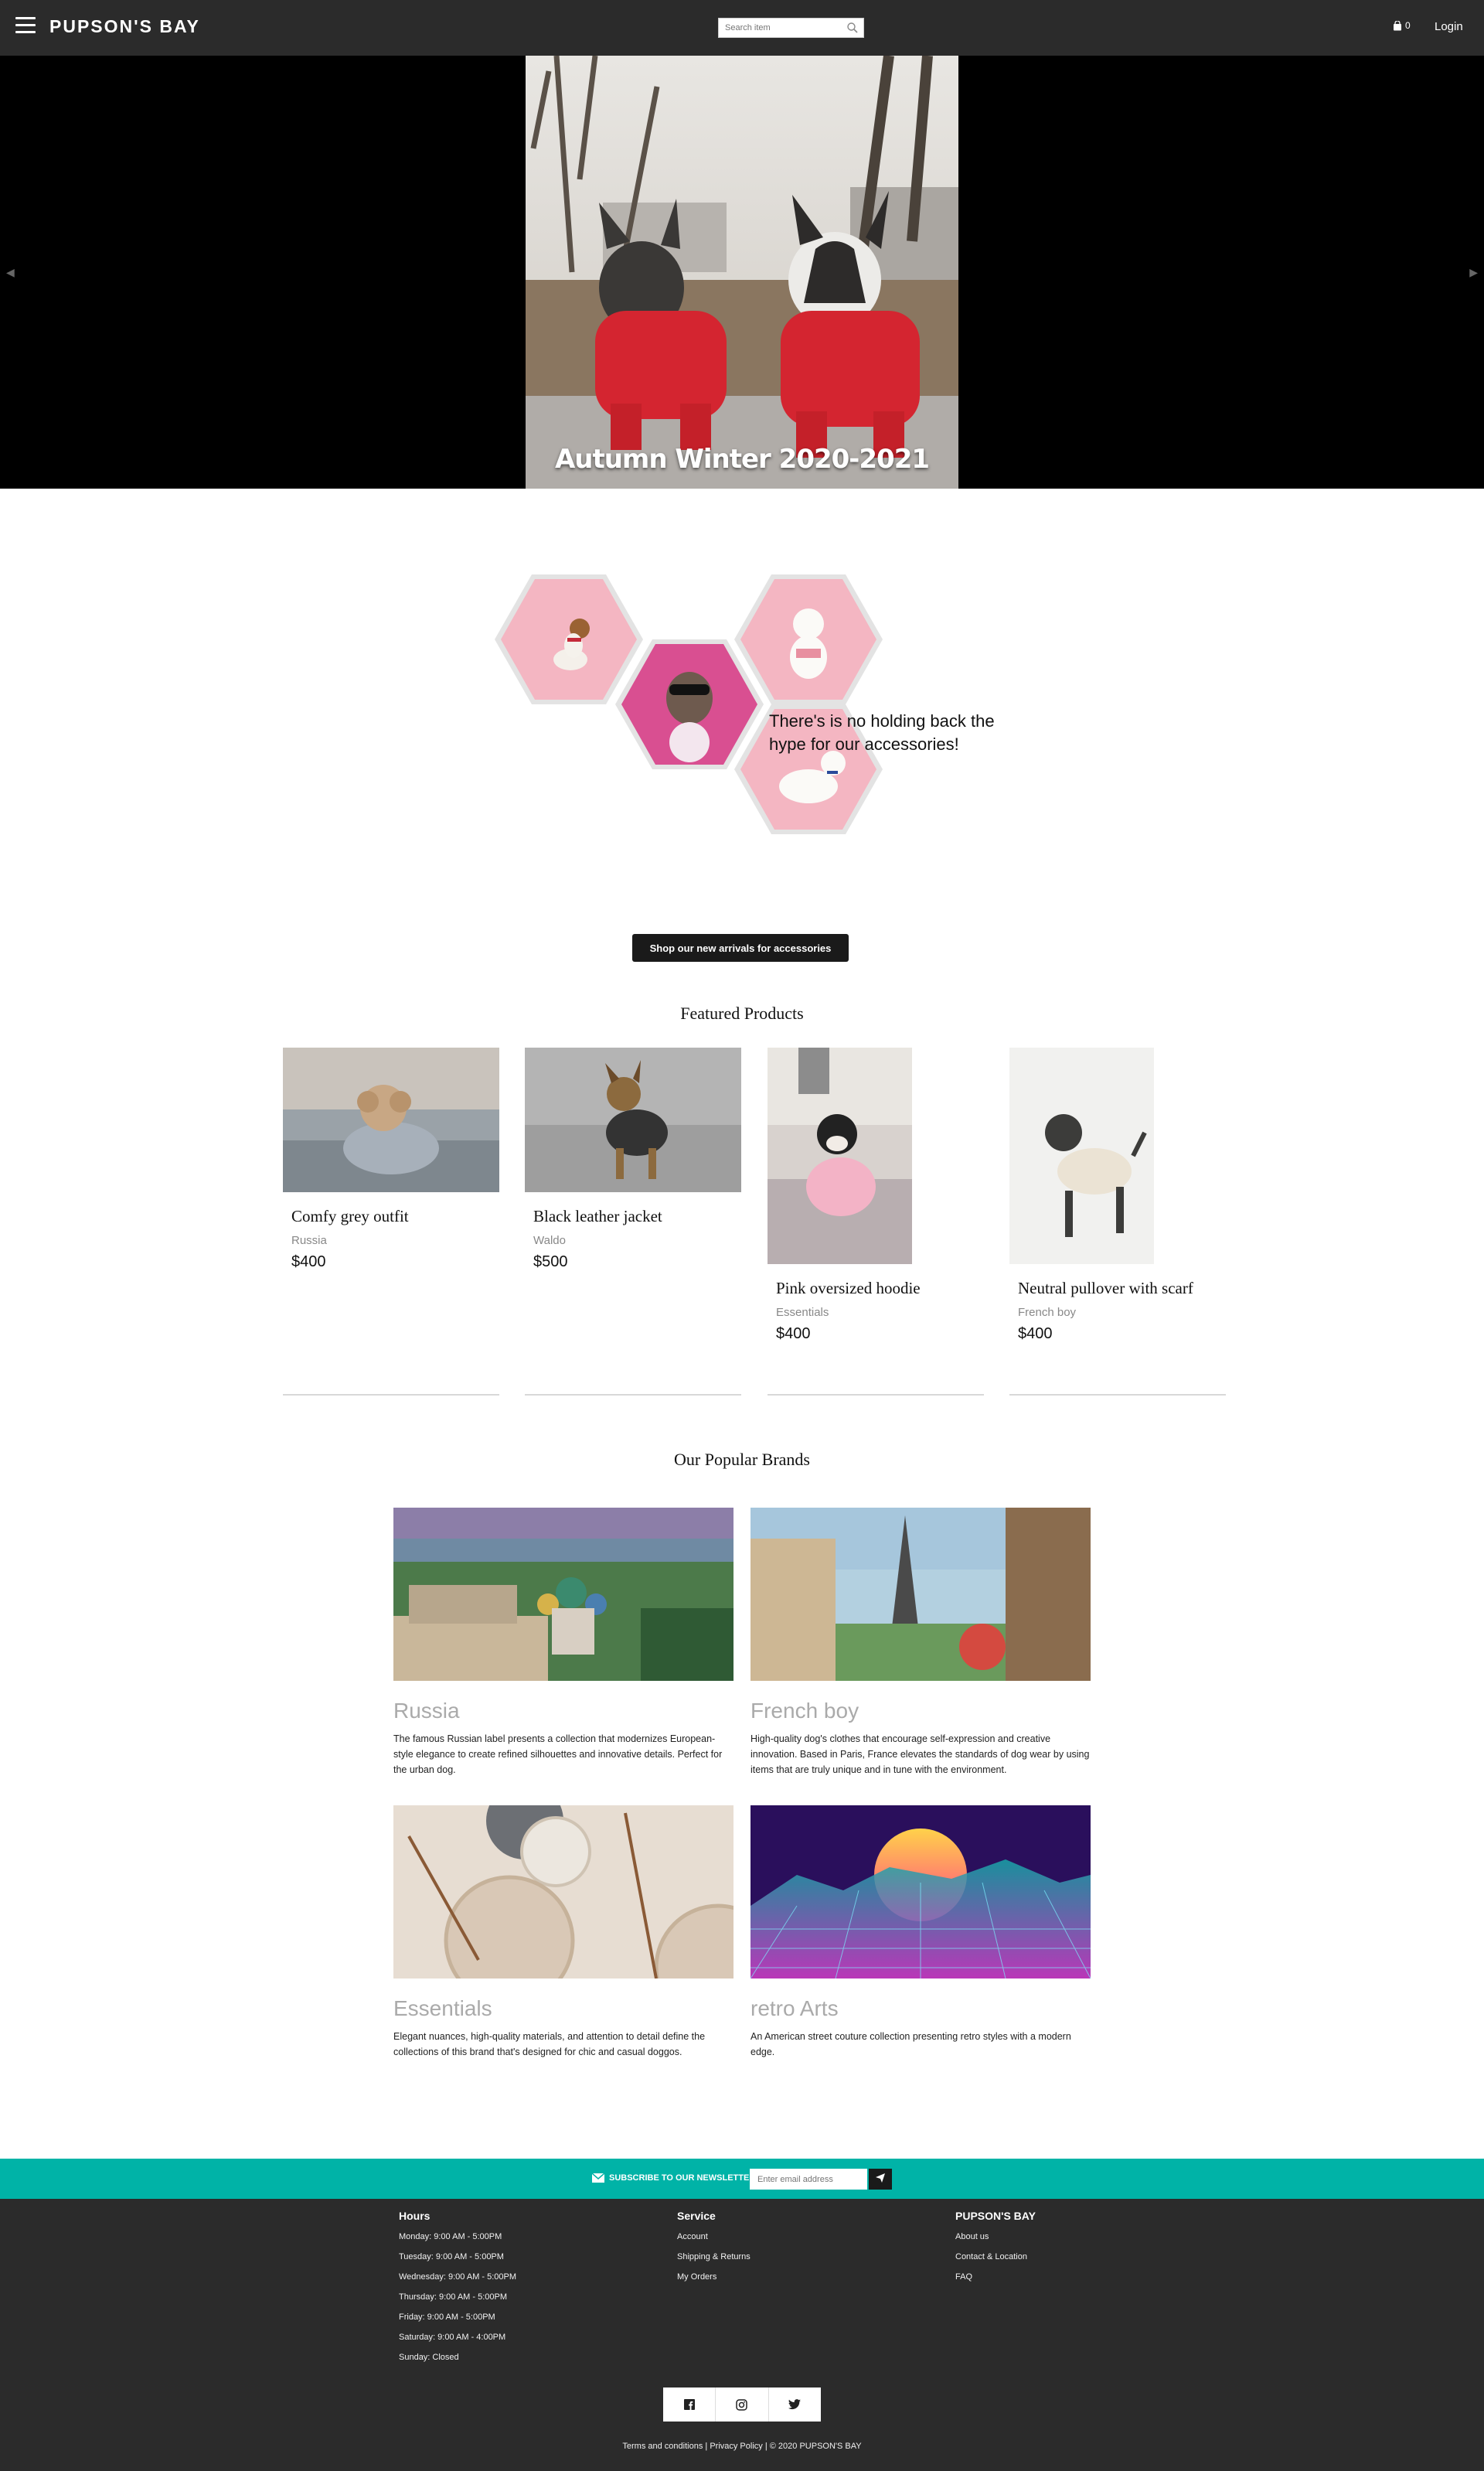 This screenshot has width=1484, height=2471. Describe the element at coordinates (696, 2216) in the screenshot. I see `footer-service-title: Service` at that location.